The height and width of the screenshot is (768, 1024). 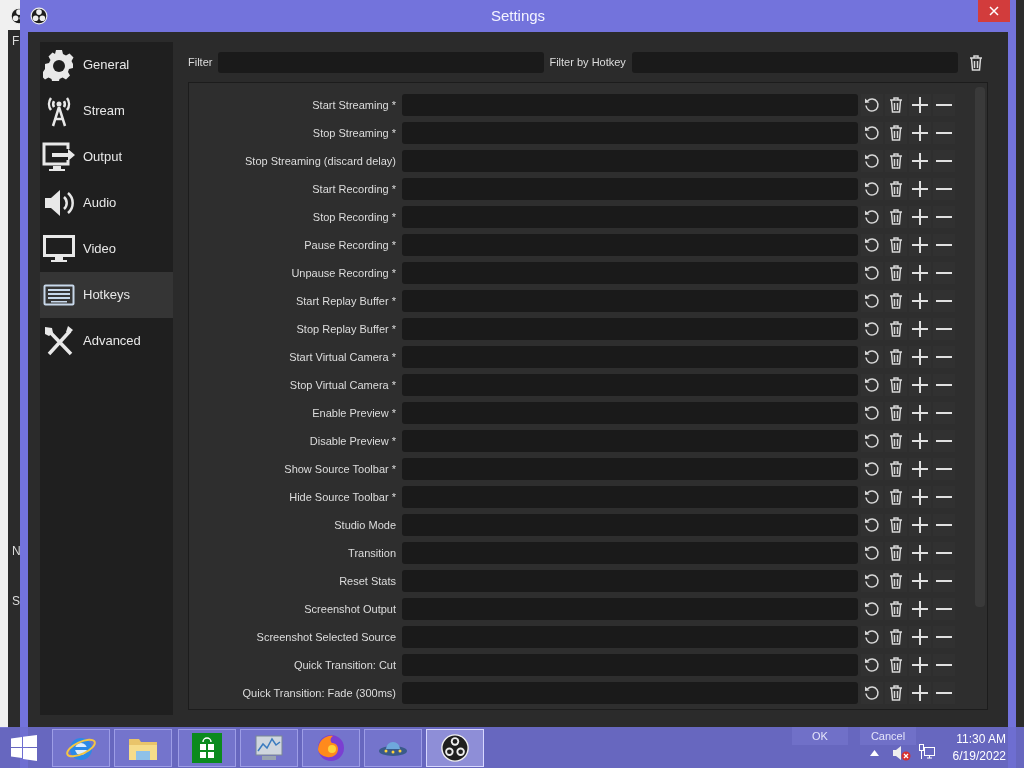 I want to click on sidebar-item: Hotkeys, so click(x=106, y=295).